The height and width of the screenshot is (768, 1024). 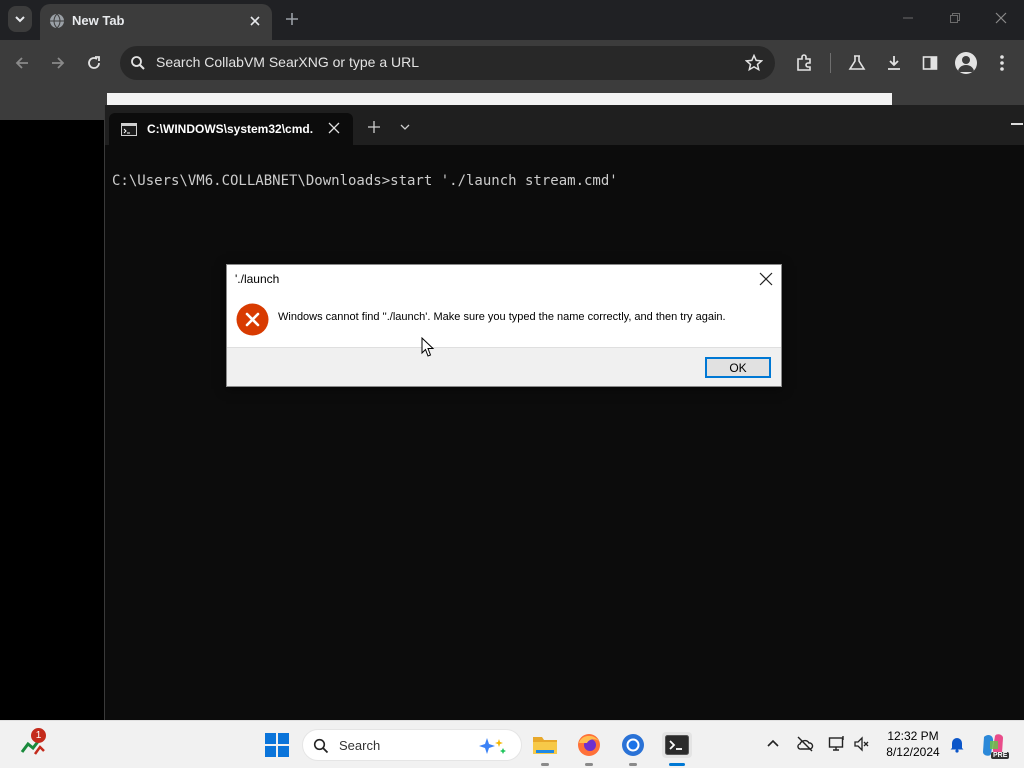 I want to click on clock-date: 8/12/2024, so click(x=913, y=752).